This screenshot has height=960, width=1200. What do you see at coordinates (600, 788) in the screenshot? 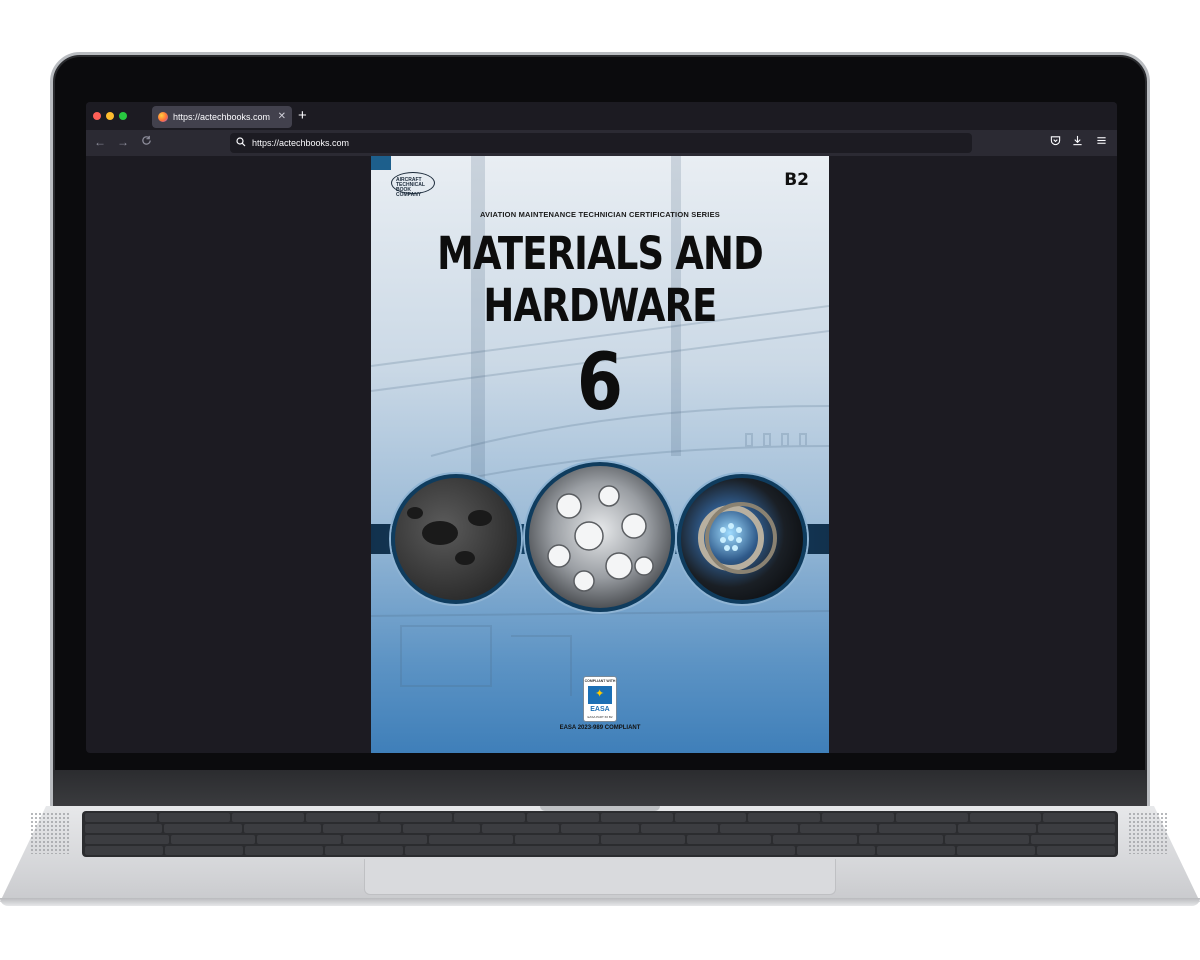
I see `laptop-hinge` at bounding box center [600, 788].